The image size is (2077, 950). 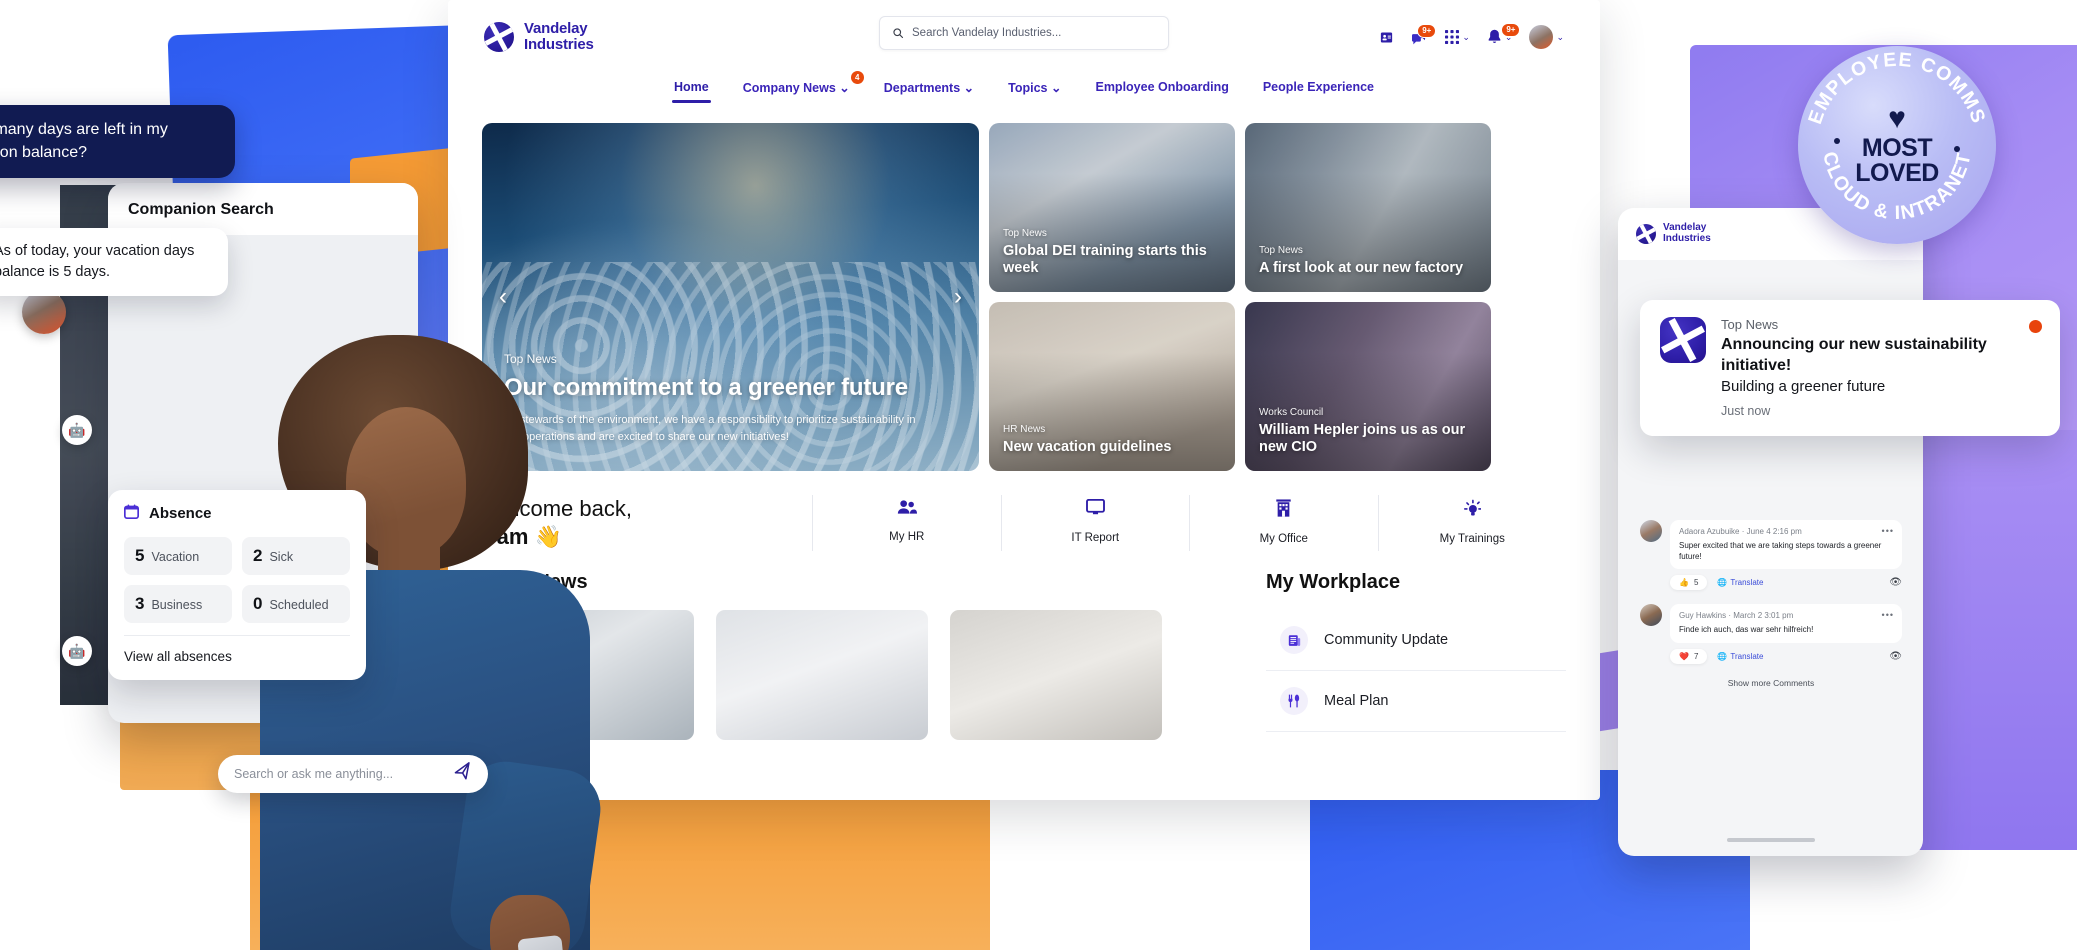 I want to click on quick-link-my-hr: My HR, so click(x=906, y=523).